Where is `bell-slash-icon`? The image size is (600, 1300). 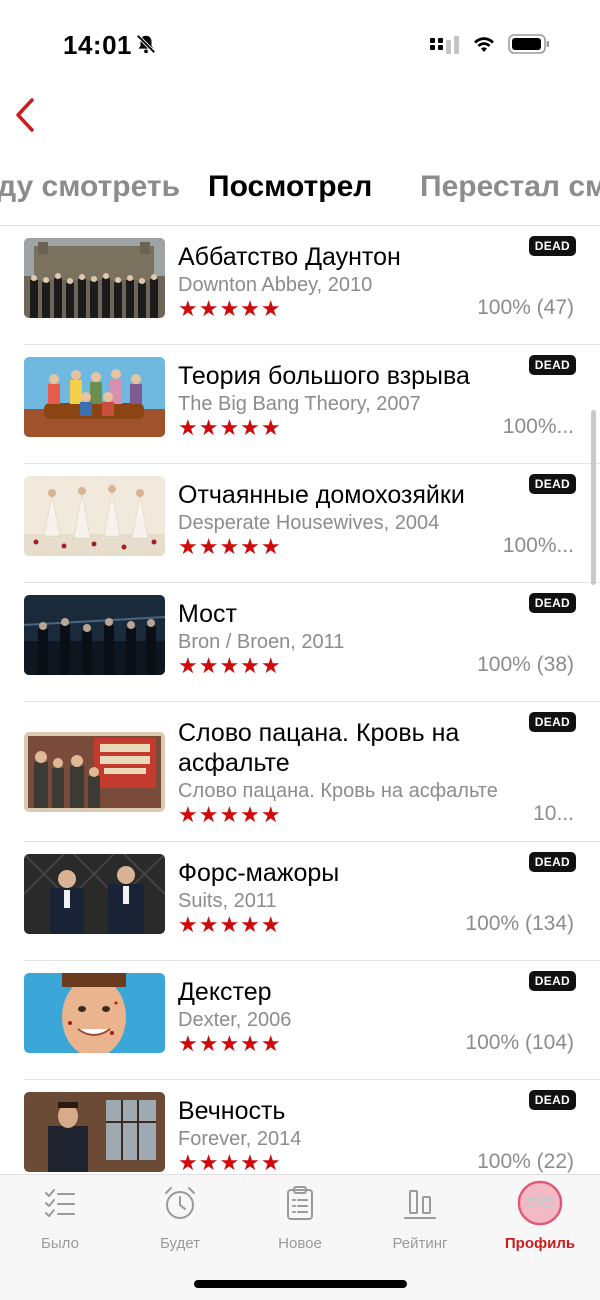 bell-slash-icon is located at coordinates (146, 44).